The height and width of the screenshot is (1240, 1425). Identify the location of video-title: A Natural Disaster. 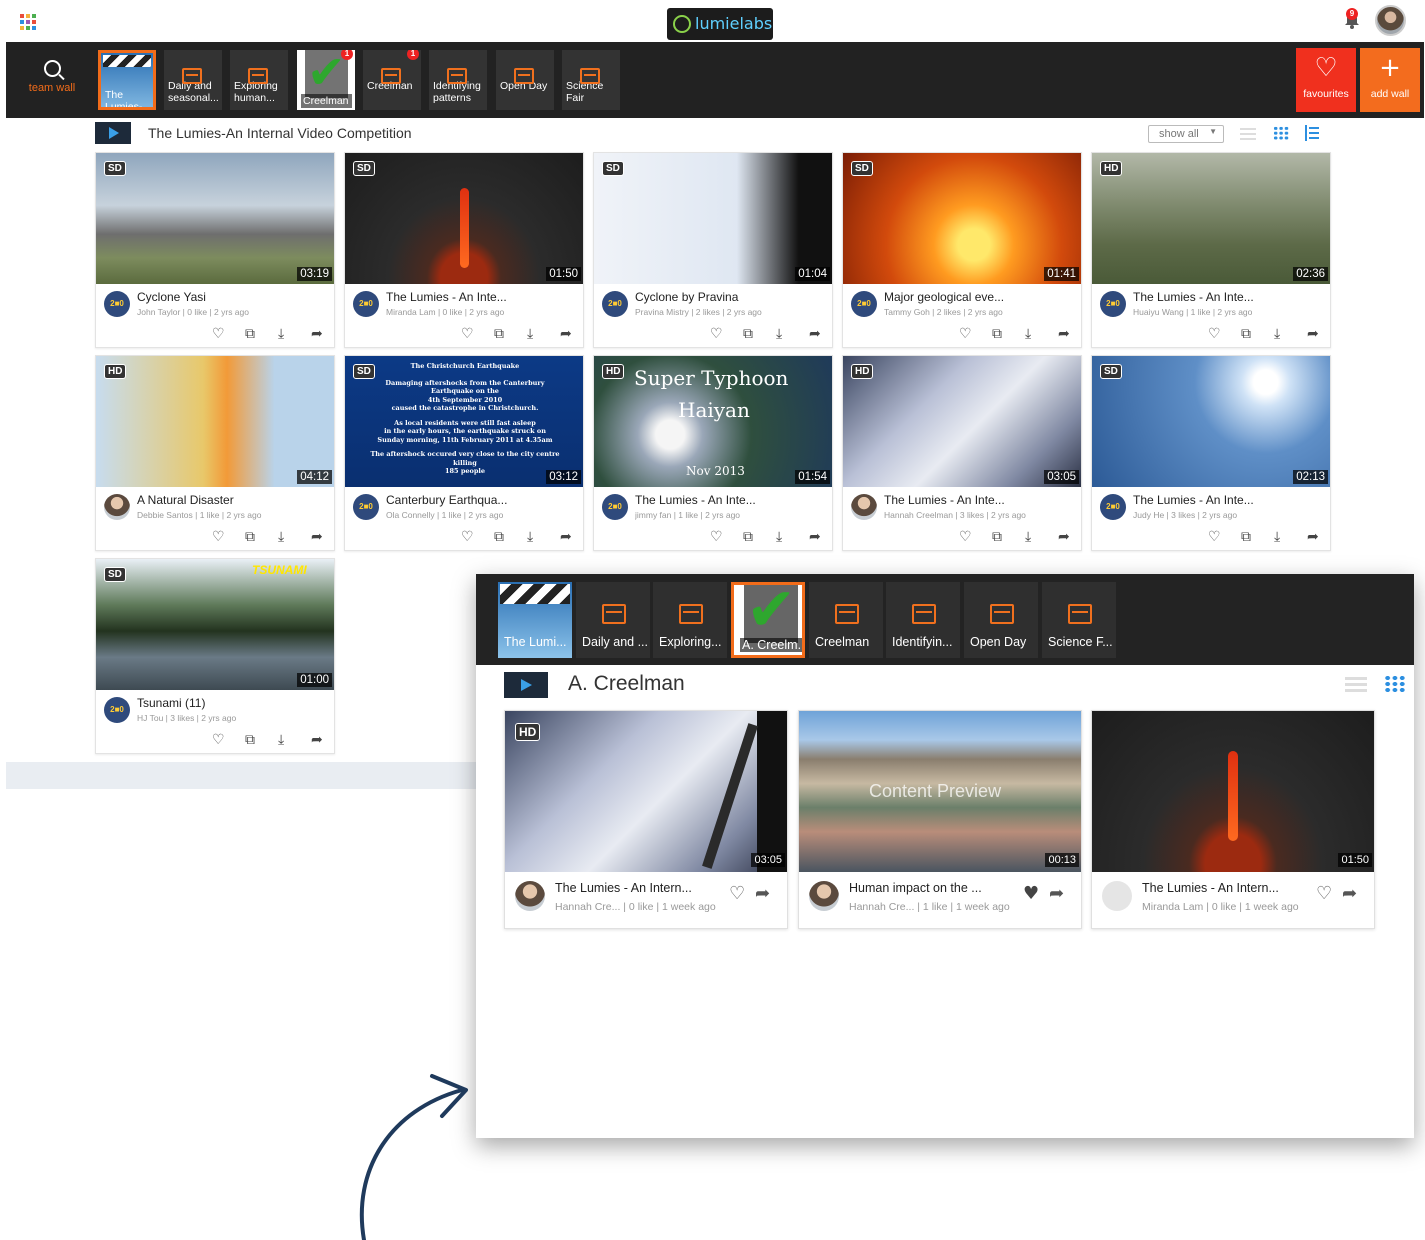
(232, 500).